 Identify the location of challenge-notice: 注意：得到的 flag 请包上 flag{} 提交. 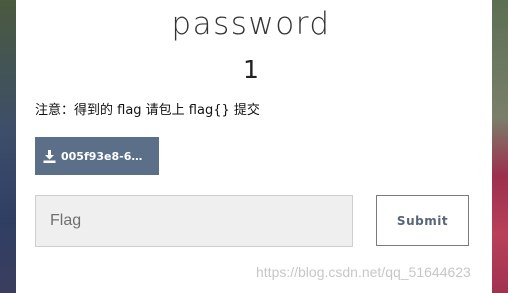
(147, 110).